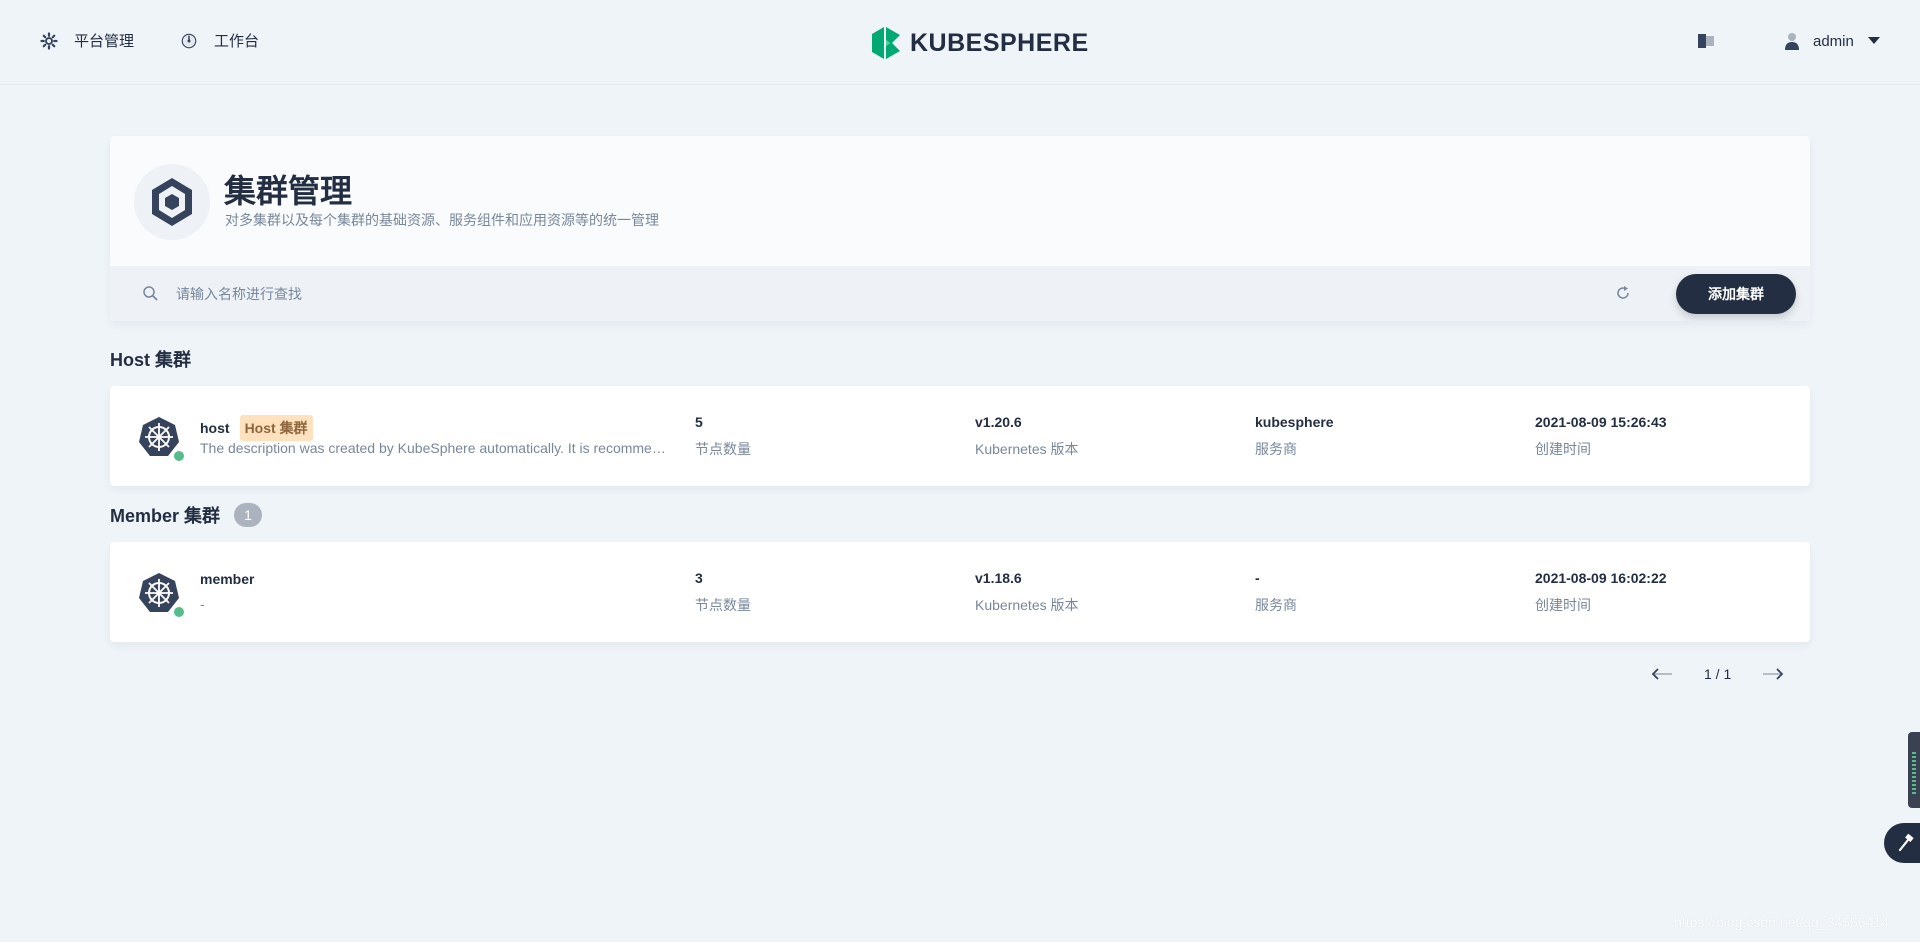 This screenshot has width=1920, height=942. What do you see at coordinates (1601, 578) in the screenshot?
I see `created-time-value: 2021-08-09 16:02:22` at bounding box center [1601, 578].